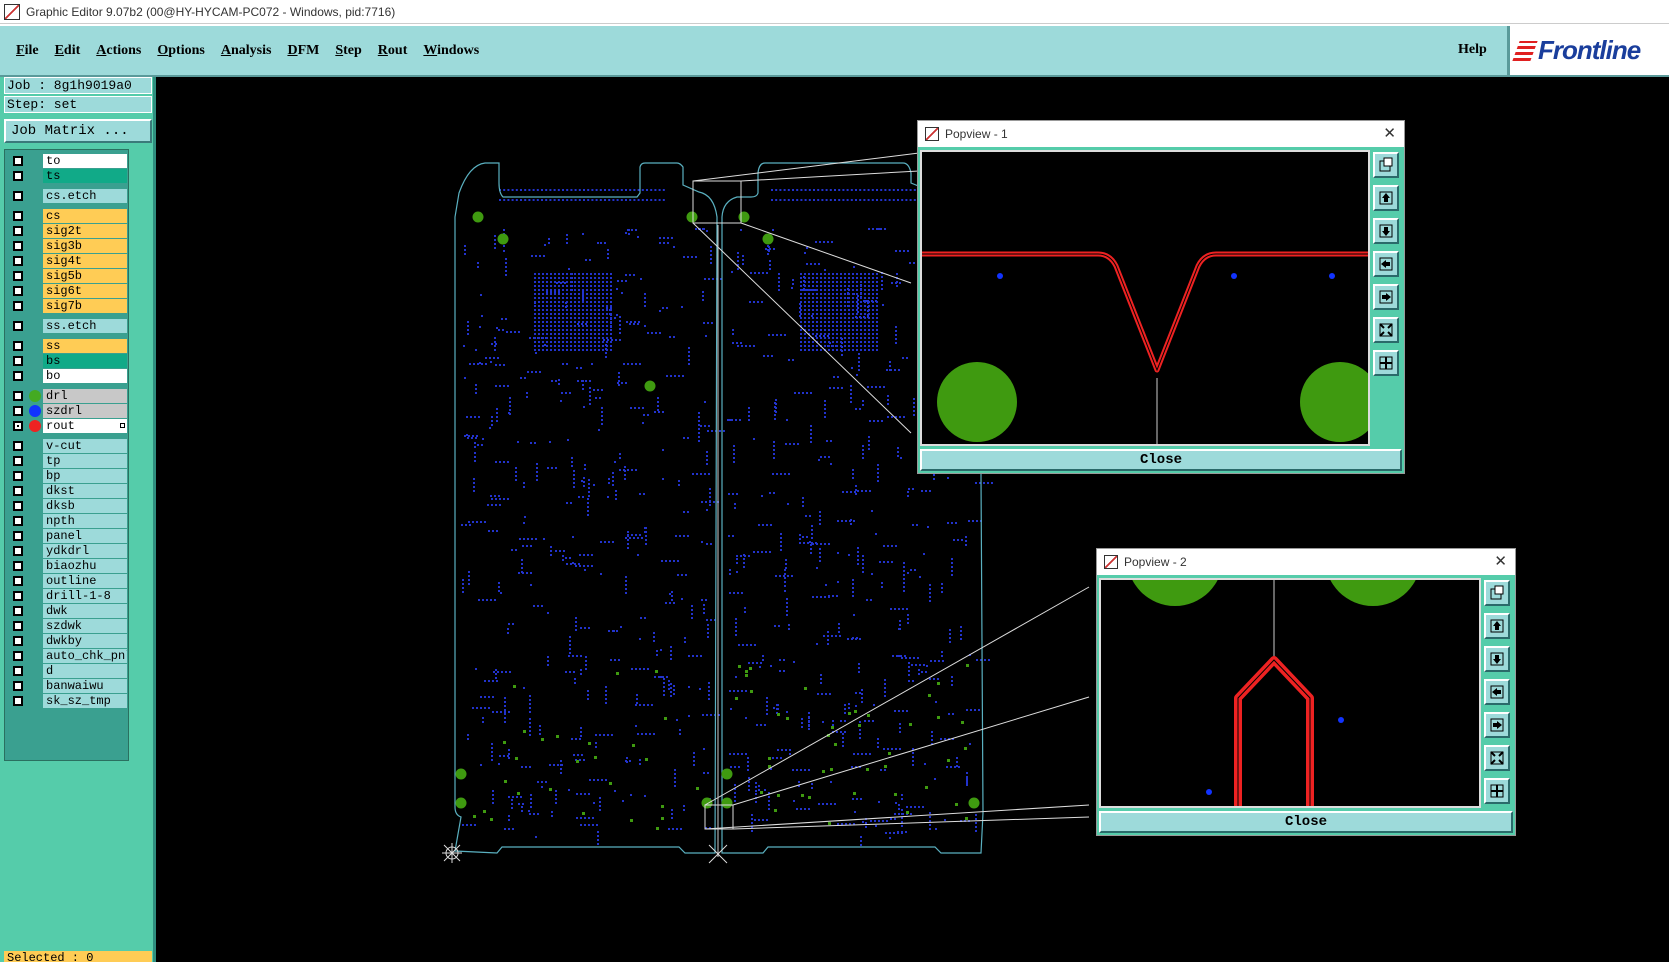 This screenshot has width=1669, height=962. I want to click on layer-name: banwaiwu, so click(85, 686).